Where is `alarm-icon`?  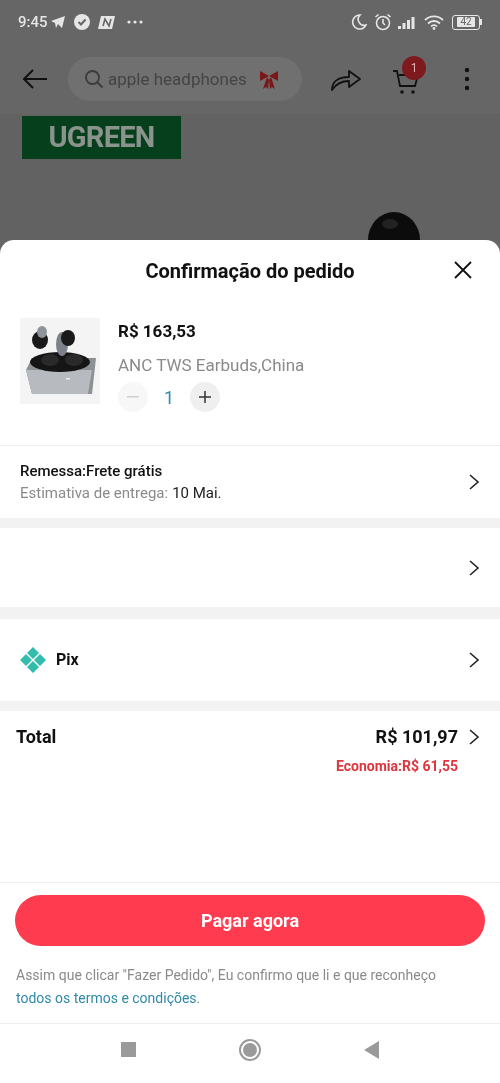 alarm-icon is located at coordinates (383, 22).